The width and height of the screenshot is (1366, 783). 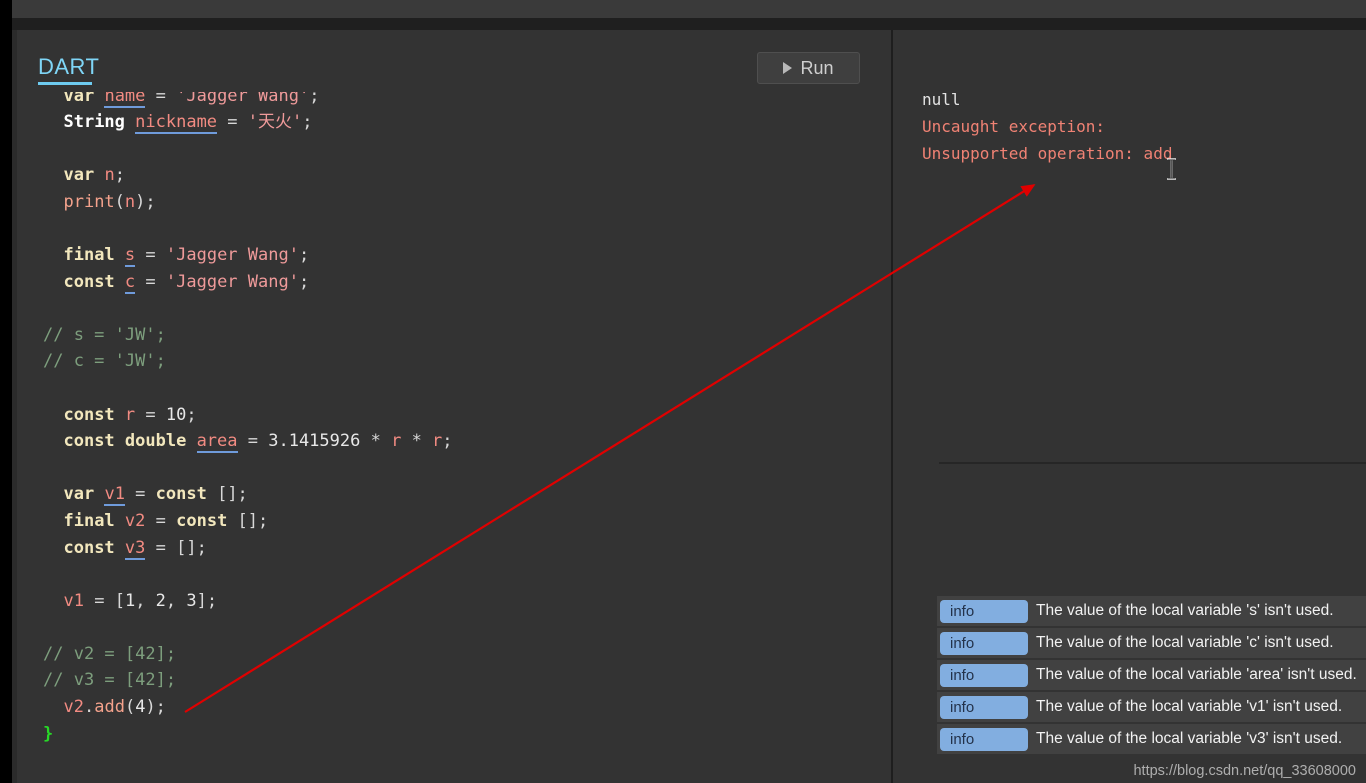 I want to click on code-token: name, so click(x=125, y=100).